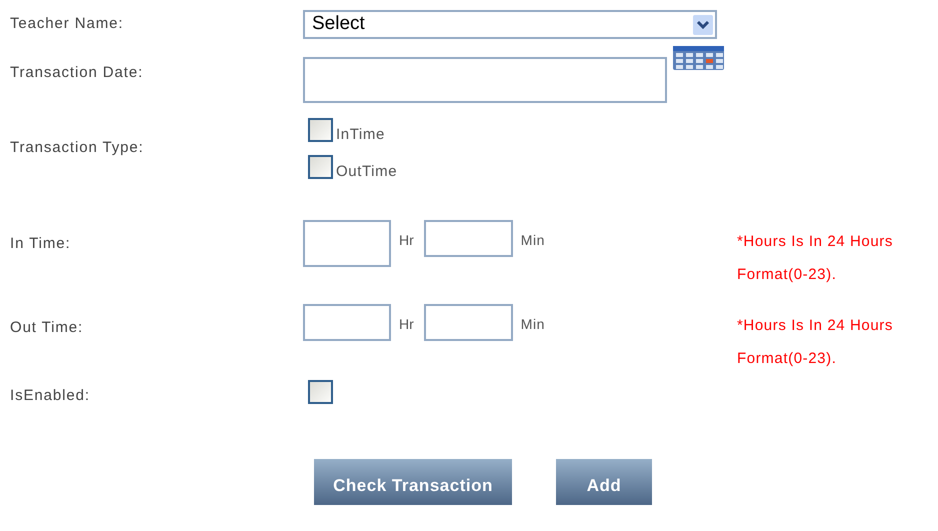  What do you see at coordinates (40, 243) in the screenshot?
I see `field-label: In Time:` at bounding box center [40, 243].